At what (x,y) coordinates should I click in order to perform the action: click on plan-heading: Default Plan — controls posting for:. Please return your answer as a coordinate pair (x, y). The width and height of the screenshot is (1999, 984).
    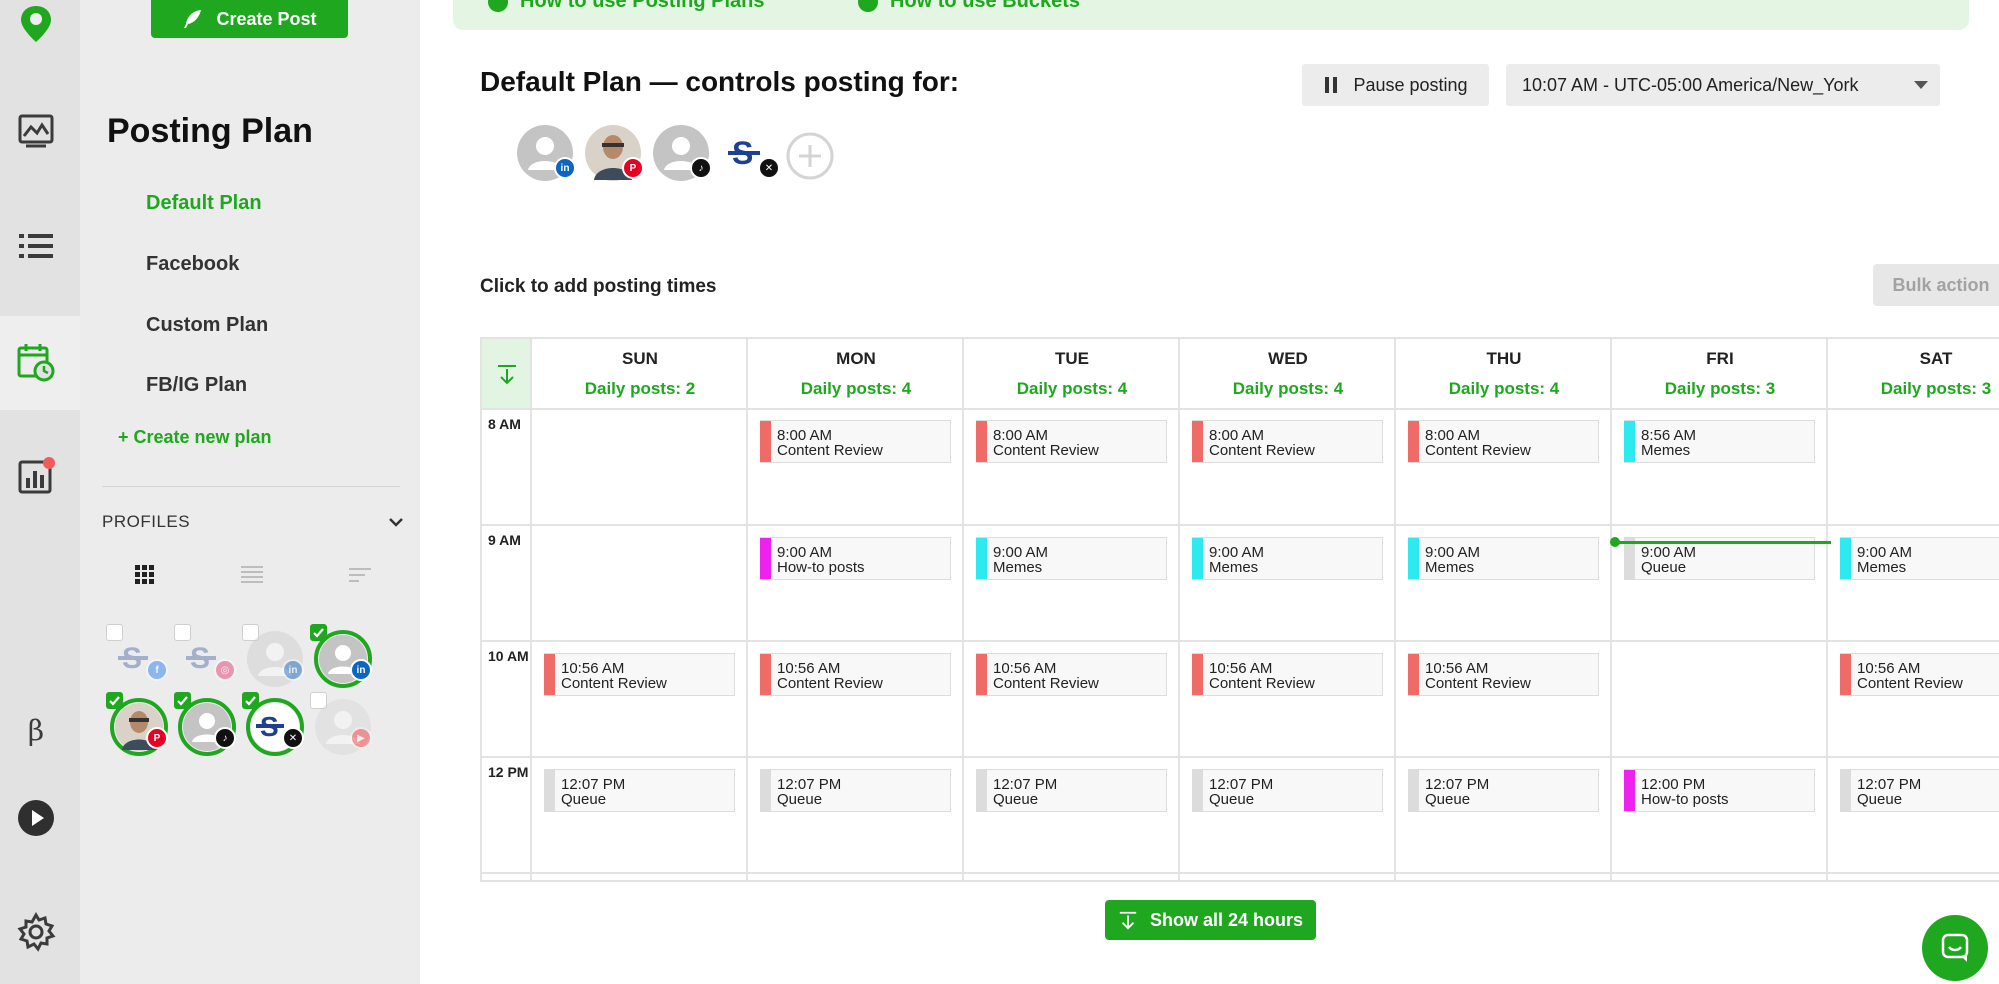
    Looking at the image, I should click on (720, 81).